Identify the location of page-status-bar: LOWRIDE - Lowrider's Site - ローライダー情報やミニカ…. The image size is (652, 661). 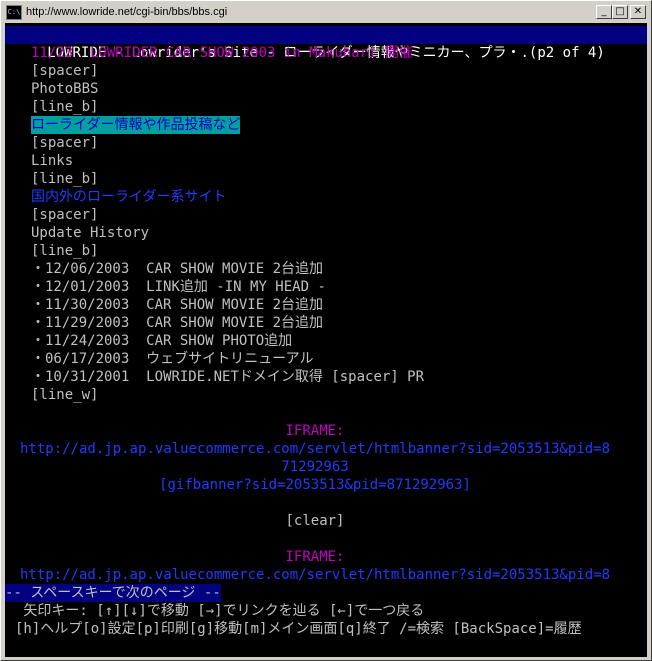
(326, 43).